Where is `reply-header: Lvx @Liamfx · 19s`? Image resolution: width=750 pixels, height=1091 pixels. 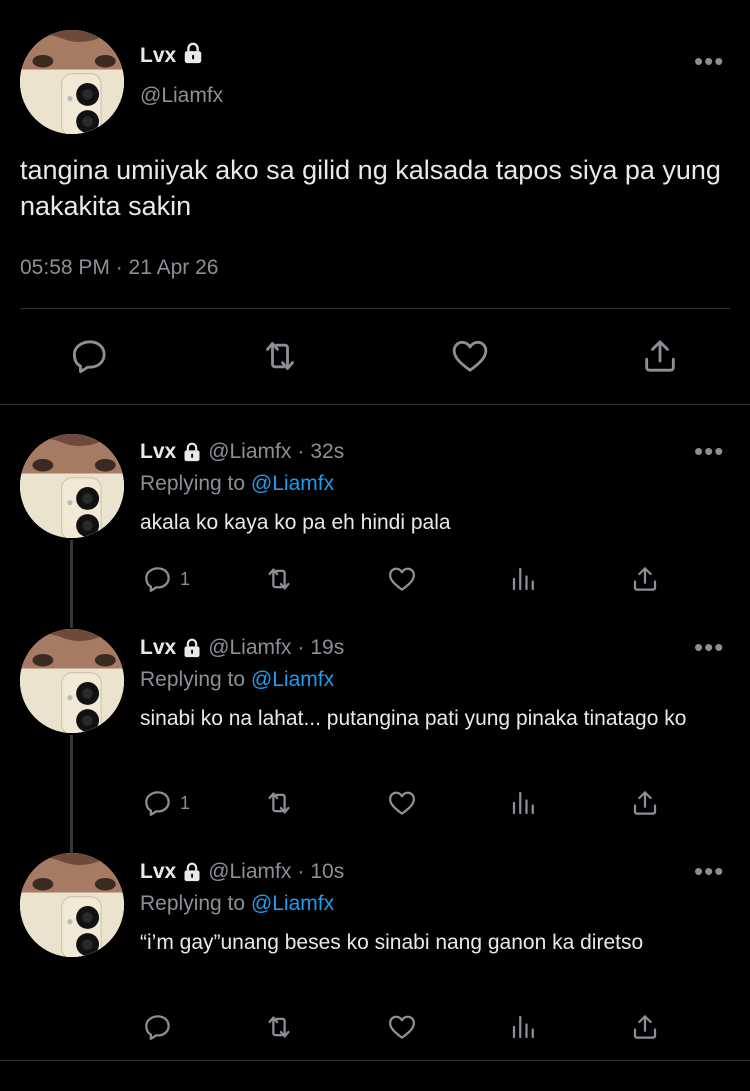
reply-header: Lvx @Liamfx · 19s is located at coordinates (242, 648).